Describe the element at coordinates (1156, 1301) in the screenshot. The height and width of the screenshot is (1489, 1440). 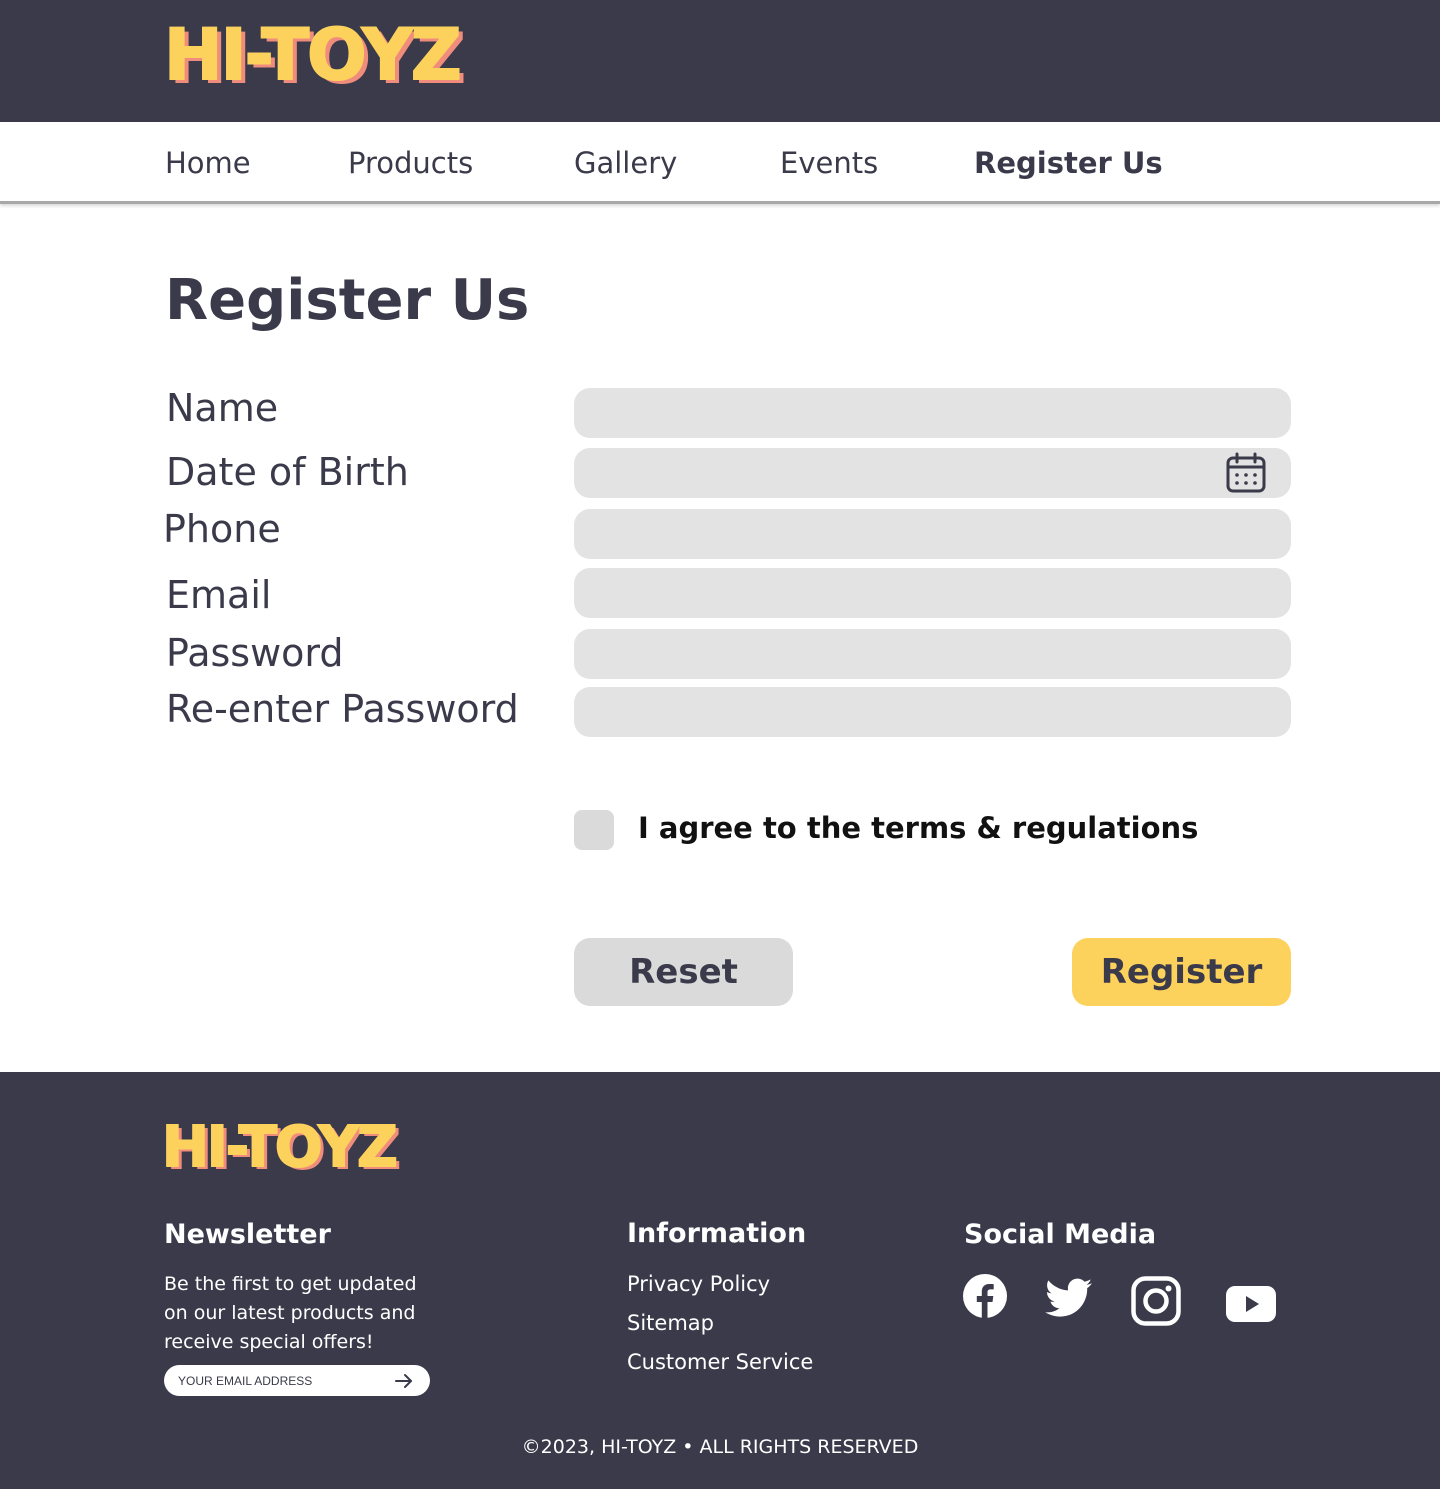
I see `instagram-icon` at that location.